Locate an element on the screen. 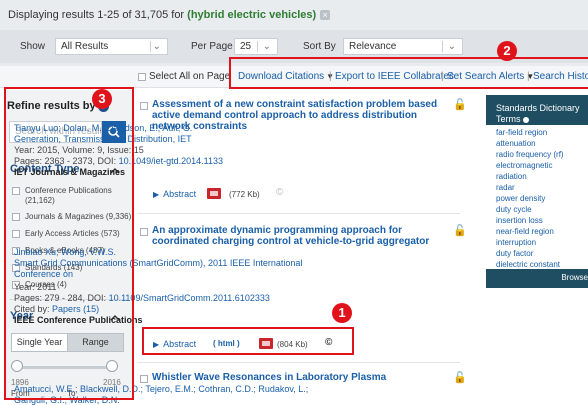  select-all-label: Select All on Page is located at coordinates (190, 76).